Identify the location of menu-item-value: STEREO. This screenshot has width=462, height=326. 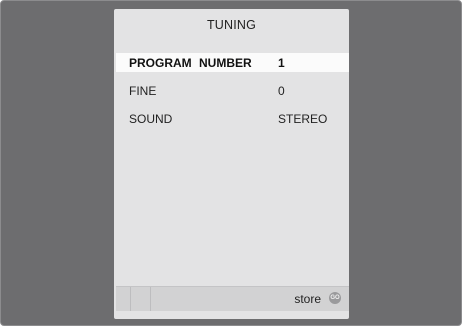
(303, 119).